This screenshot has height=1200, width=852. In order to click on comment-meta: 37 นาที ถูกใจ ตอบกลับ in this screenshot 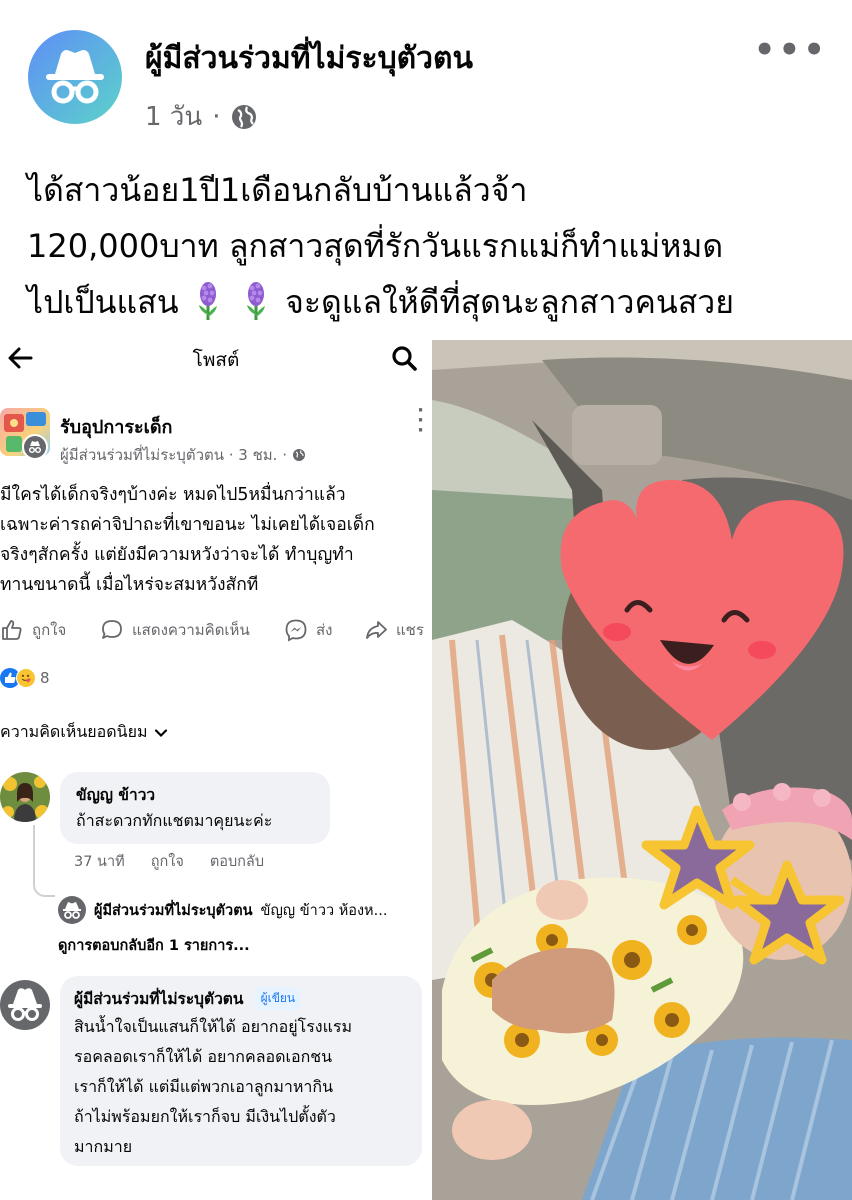, I will do `click(169, 861)`.